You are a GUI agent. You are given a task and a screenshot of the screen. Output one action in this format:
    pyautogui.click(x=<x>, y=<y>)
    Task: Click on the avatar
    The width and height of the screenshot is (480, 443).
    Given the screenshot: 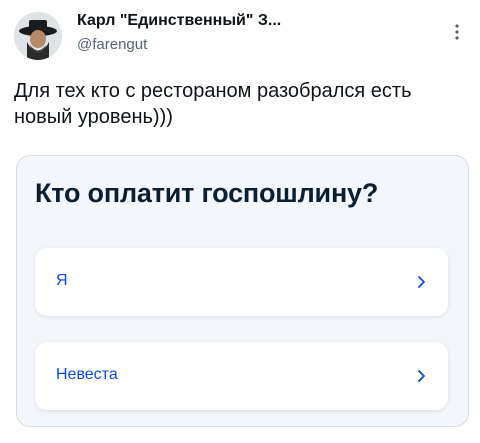 What is the action you would take?
    pyautogui.click(x=38, y=36)
    